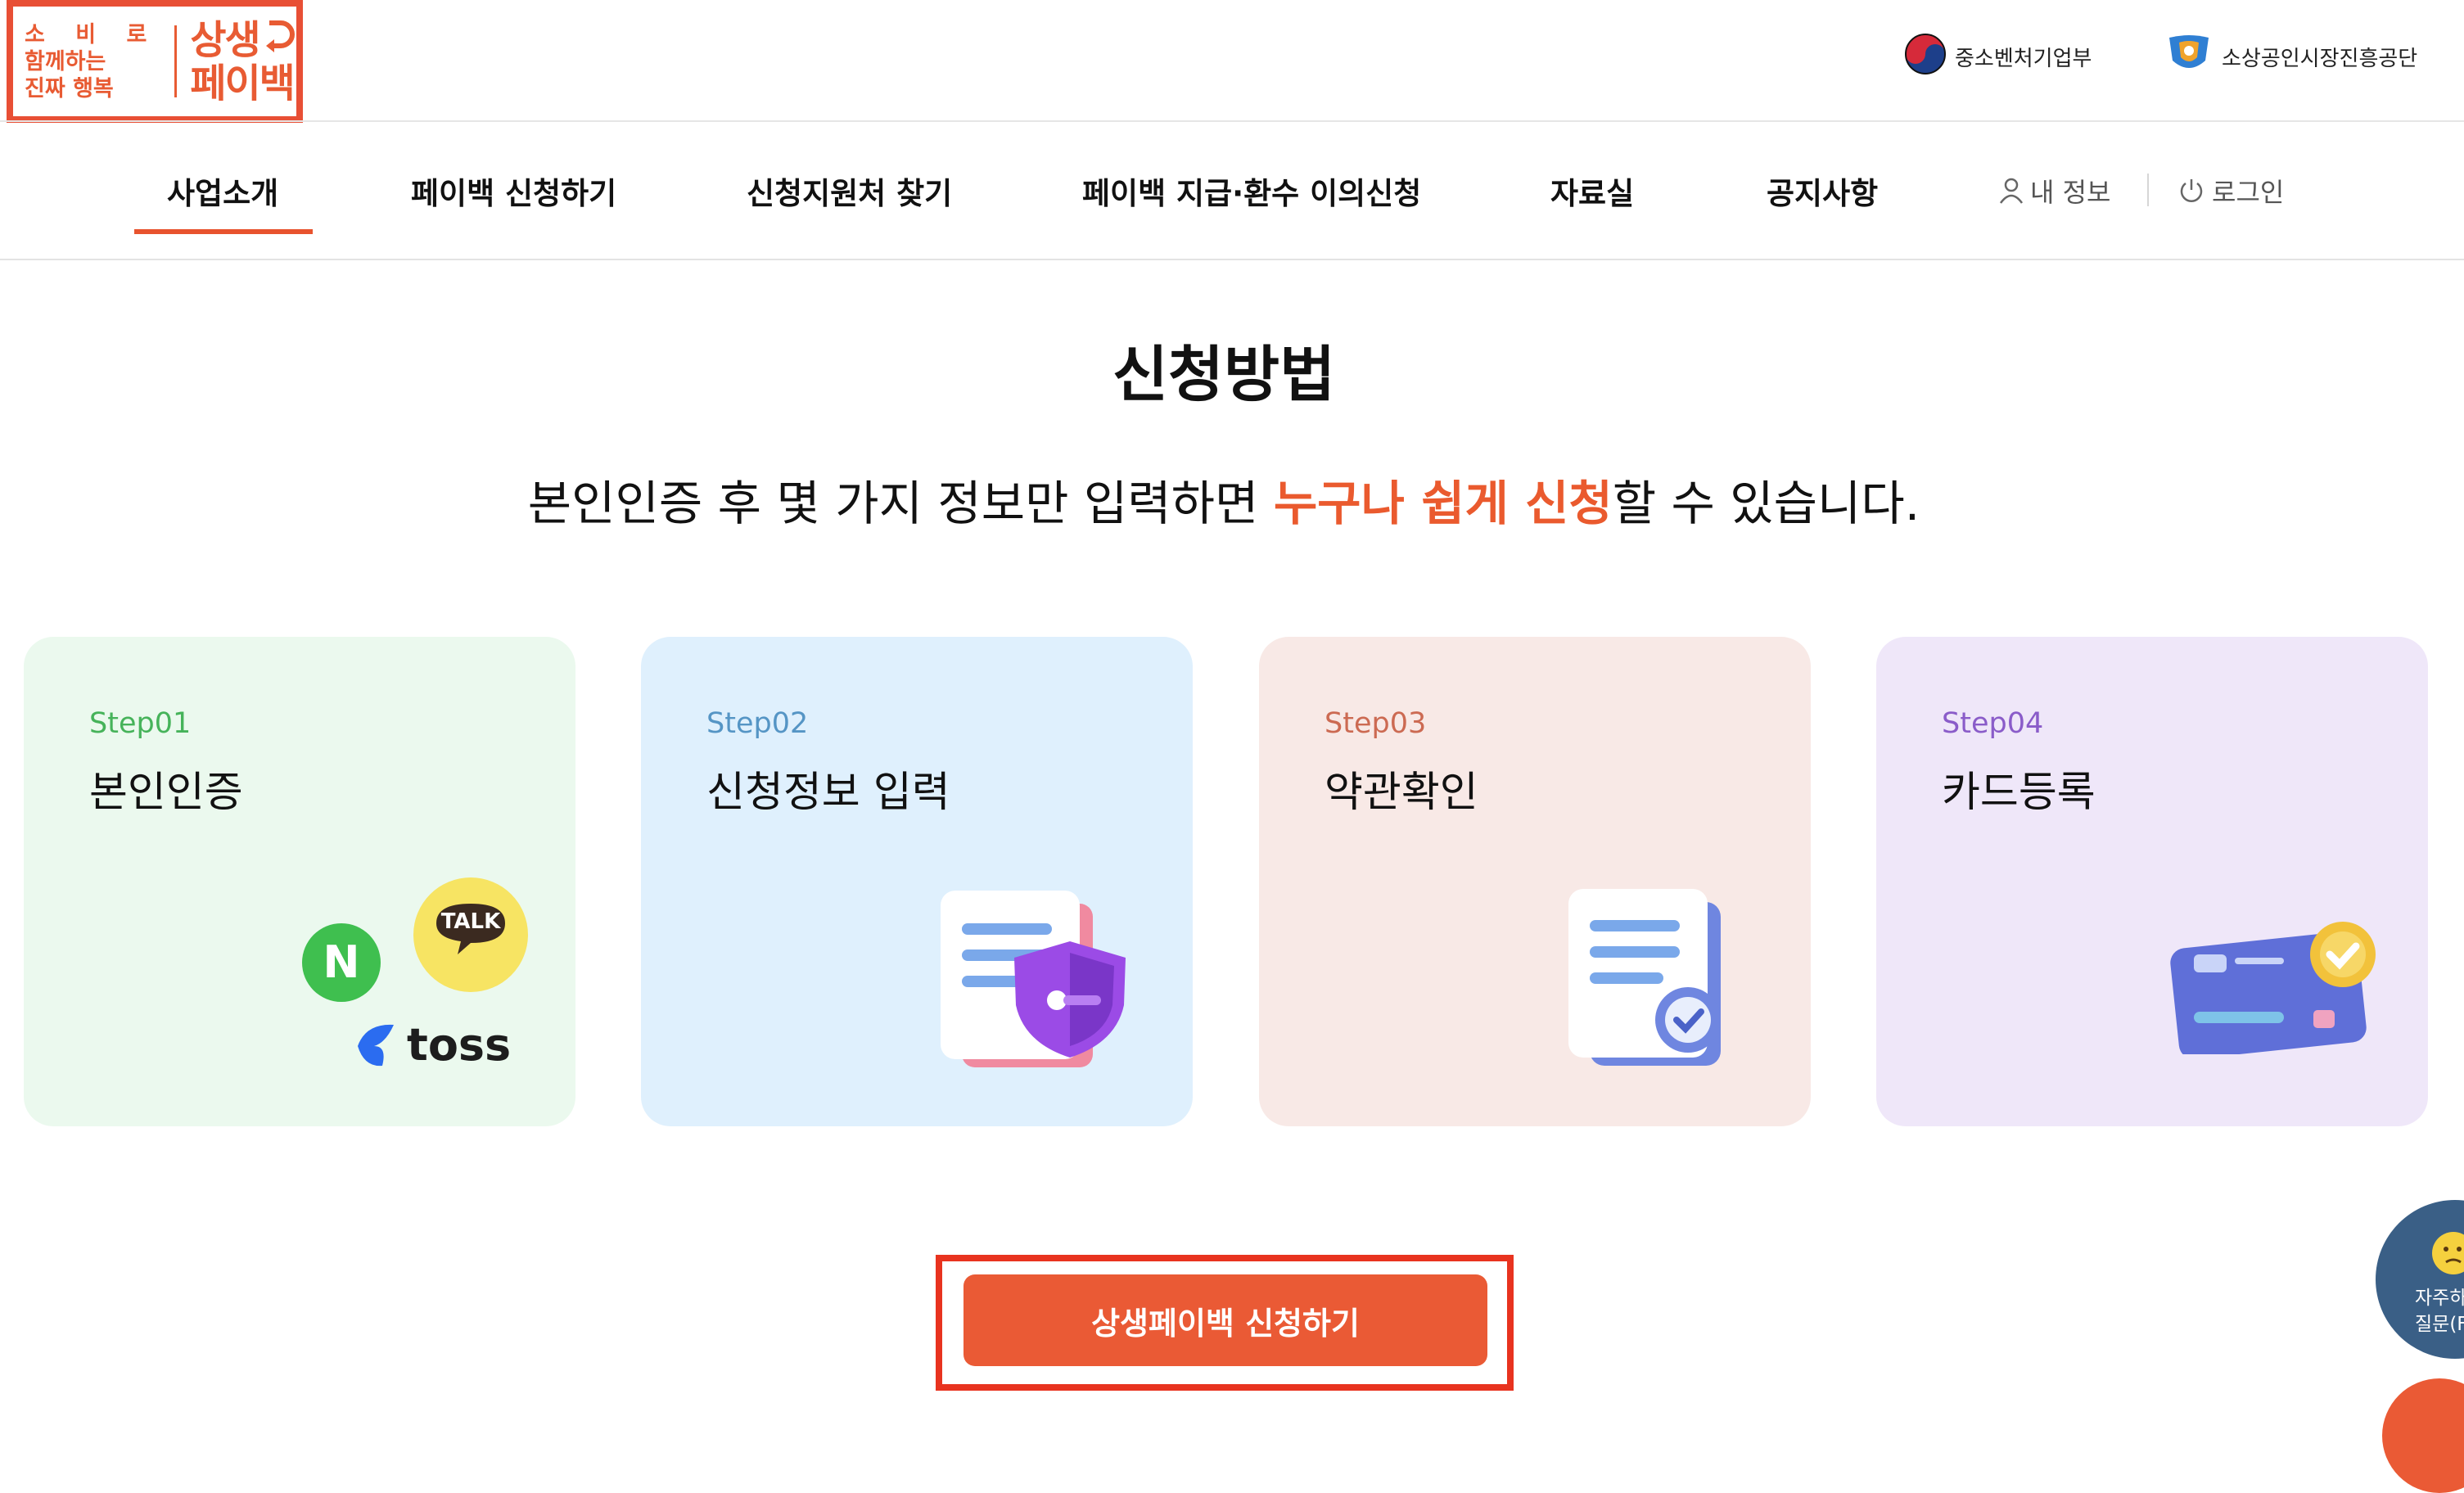 The height and width of the screenshot is (1493, 2464). Describe the element at coordinates (1401, 793) in the screenshot. I see `step-title: 약관확인` at that location.